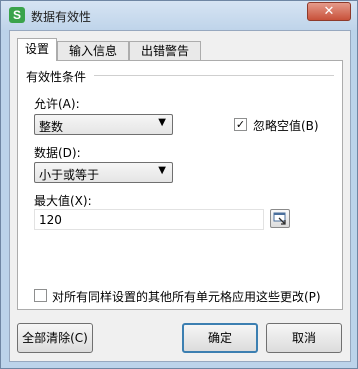 Image resolution: width=358 pixels, height=369 pixels. What do you see at coordinates (186, 296) in the screenshot?
I see `apply-all-label: 对所有同样设置的其他所有单元格应用这些更改(P)` at bounding box center [186, 296].